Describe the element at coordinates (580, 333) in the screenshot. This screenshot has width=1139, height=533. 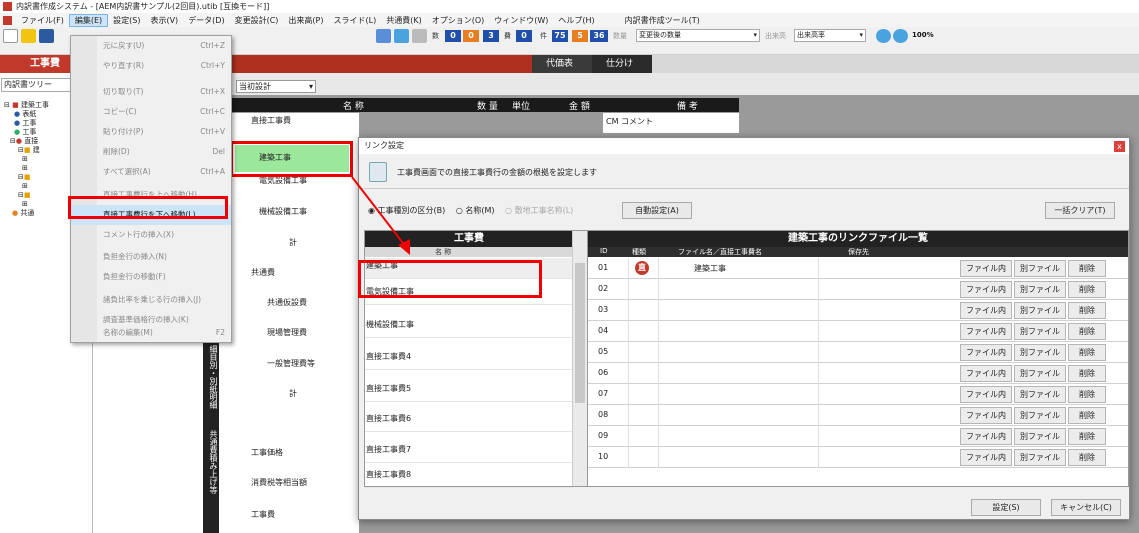
I see `scroll-thumb` at that location.